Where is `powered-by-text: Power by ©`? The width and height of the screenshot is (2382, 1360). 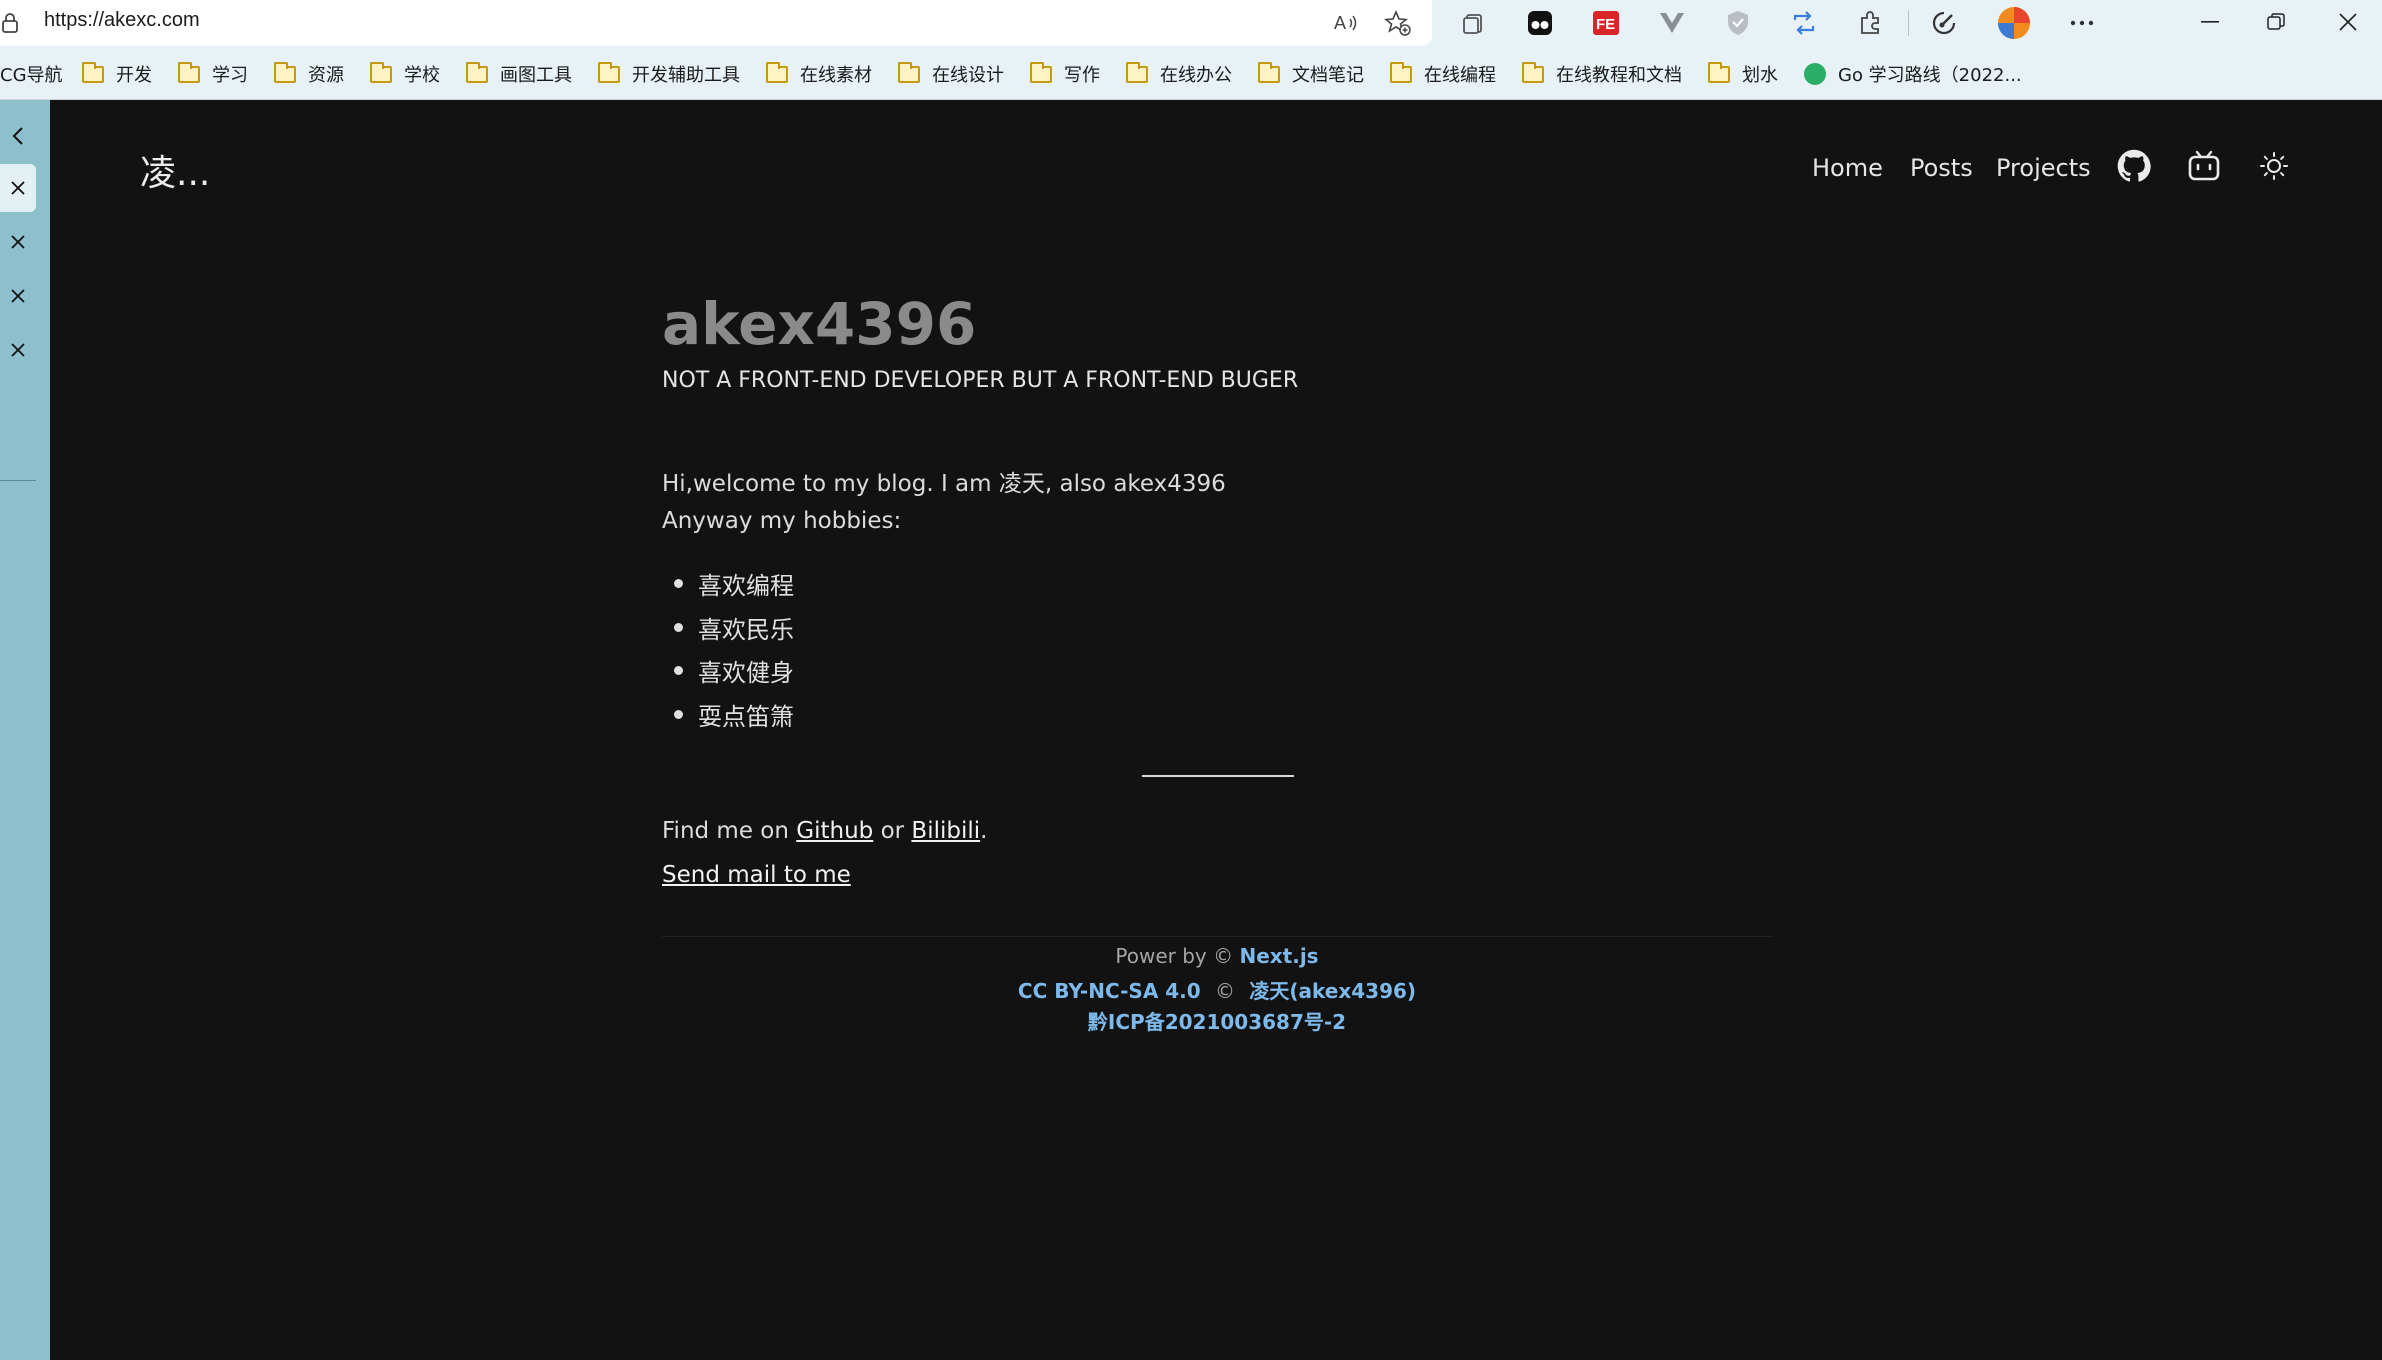
powered-by-text: Power by © is located at coordinates (1177, 956).